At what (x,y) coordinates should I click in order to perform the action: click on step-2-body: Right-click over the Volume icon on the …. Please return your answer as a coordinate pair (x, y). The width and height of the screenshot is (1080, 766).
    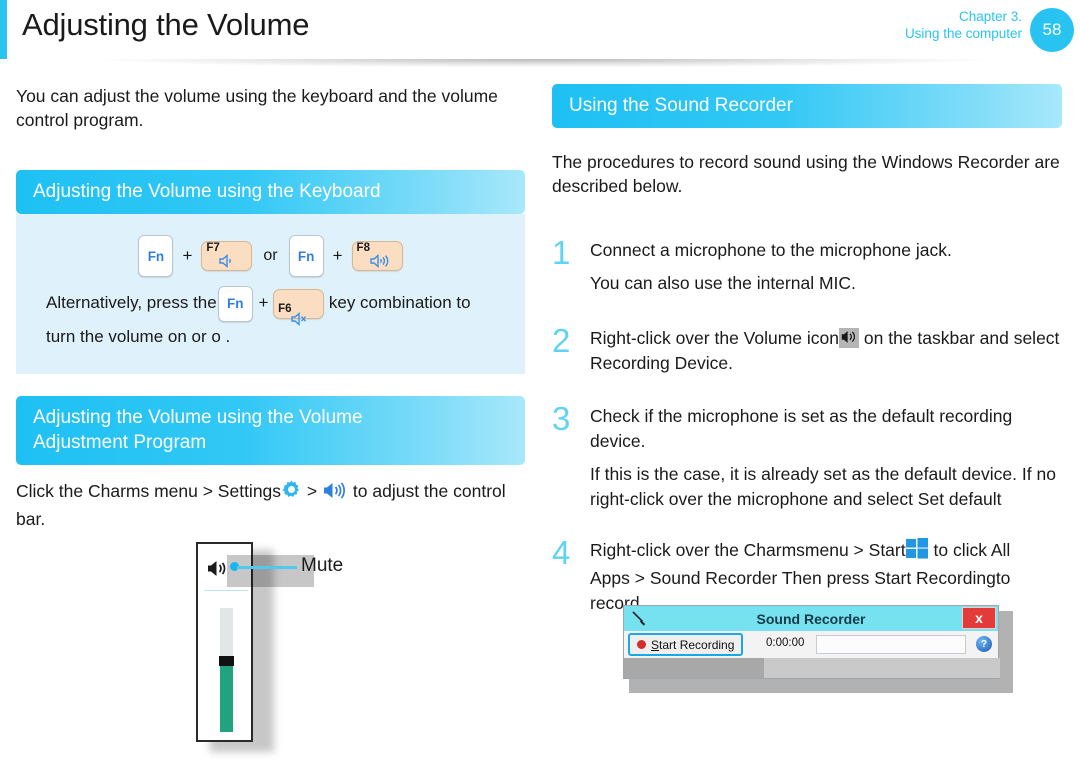
    Looking at the image, I should click on (835, 351).